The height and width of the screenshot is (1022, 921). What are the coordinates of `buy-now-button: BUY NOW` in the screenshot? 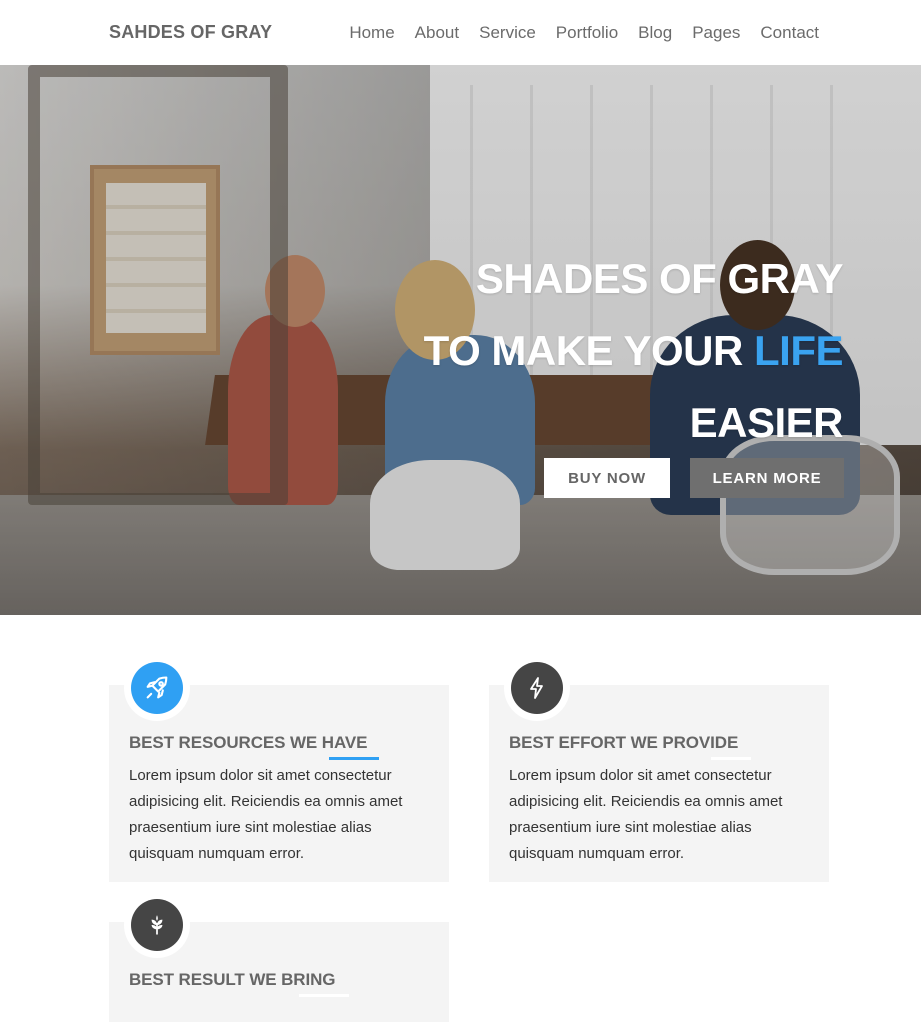 It's located at (607, 478).